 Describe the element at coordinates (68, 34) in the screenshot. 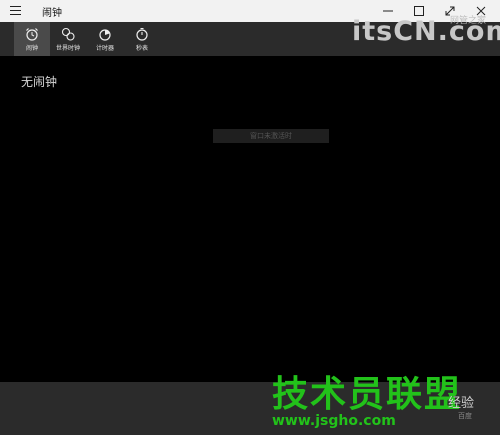

I see `globe-icon` at that location.